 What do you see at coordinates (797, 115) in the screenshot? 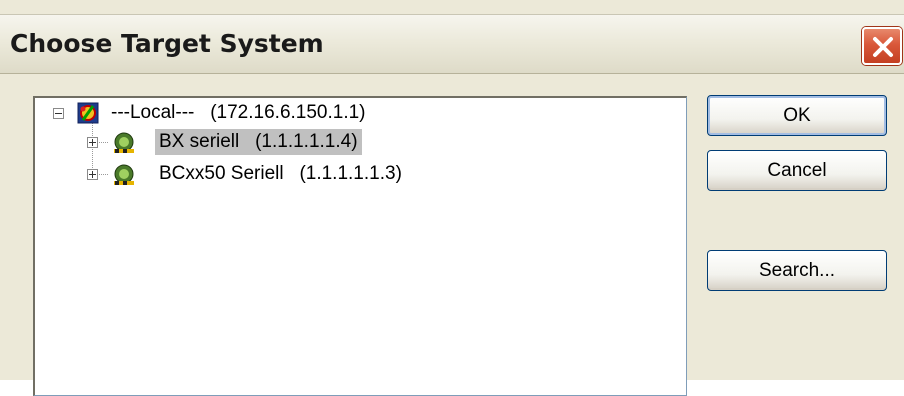
I see `ok-button: OK` at bounding box center [797, 115].